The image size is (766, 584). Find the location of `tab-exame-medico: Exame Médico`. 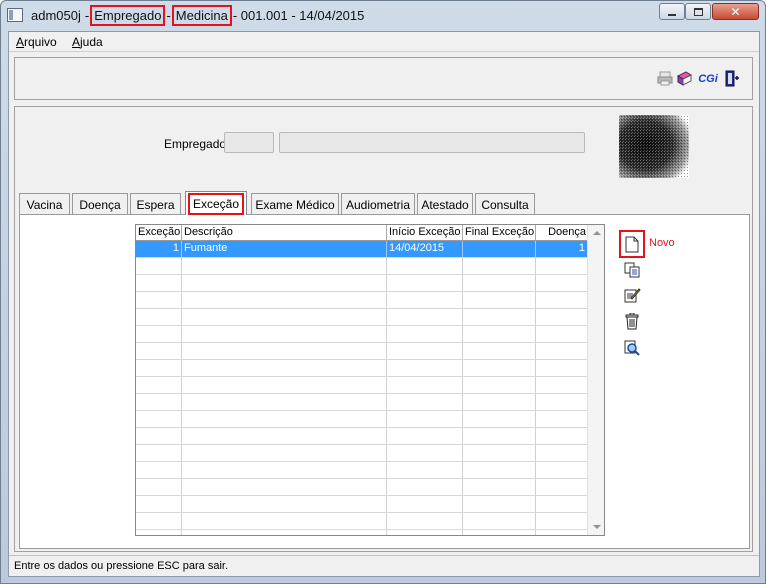

tab-exame-medico: Exame Médico is located at coordinates (295, 204).